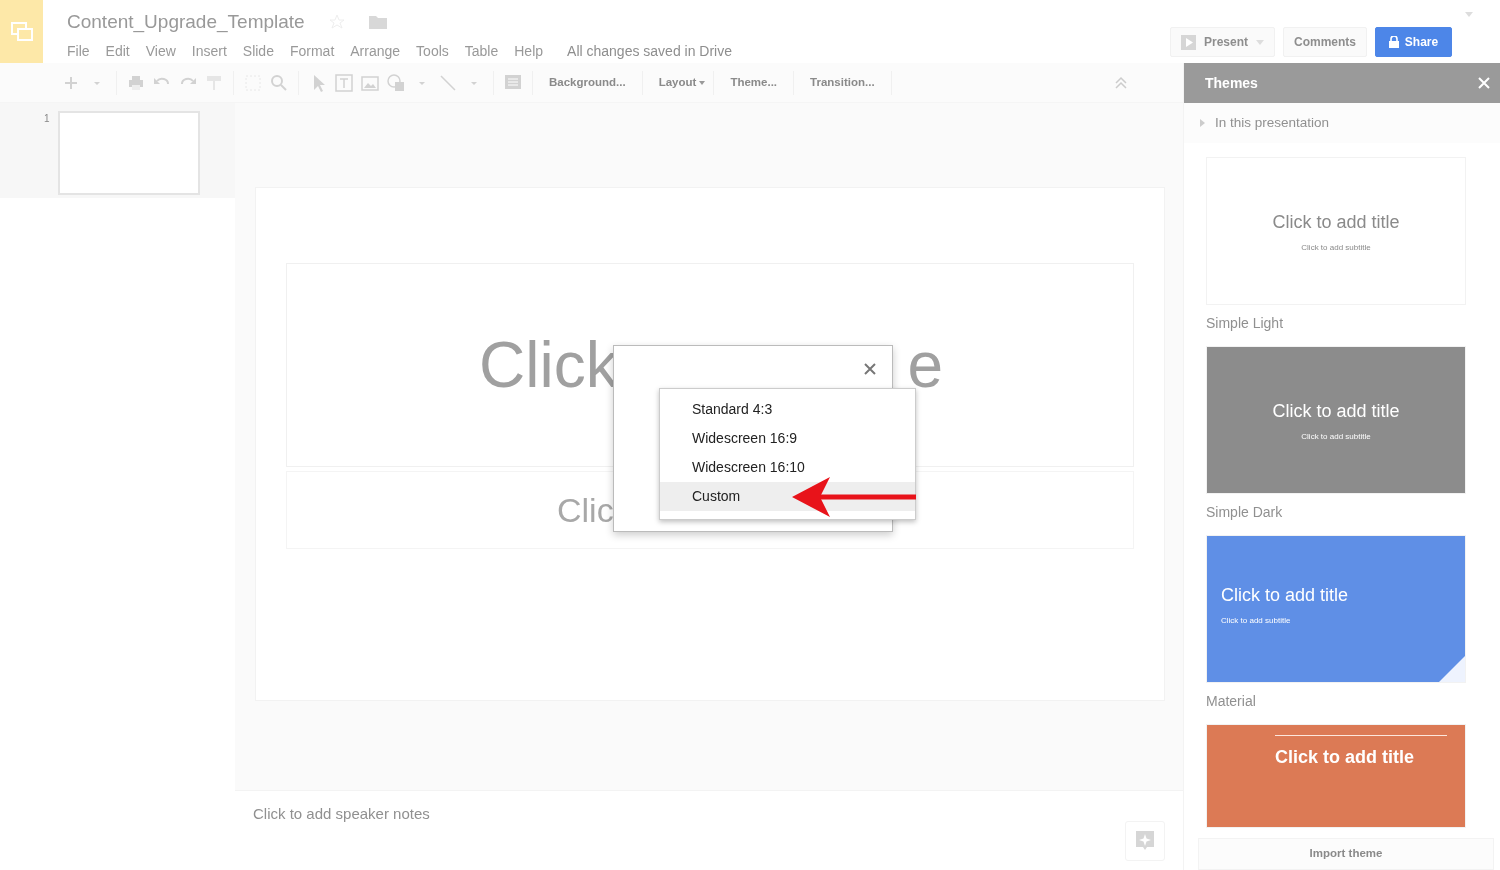 This screenshot has height=870, width=1500. I want to click on share-button: Share, so click(1413, 42).